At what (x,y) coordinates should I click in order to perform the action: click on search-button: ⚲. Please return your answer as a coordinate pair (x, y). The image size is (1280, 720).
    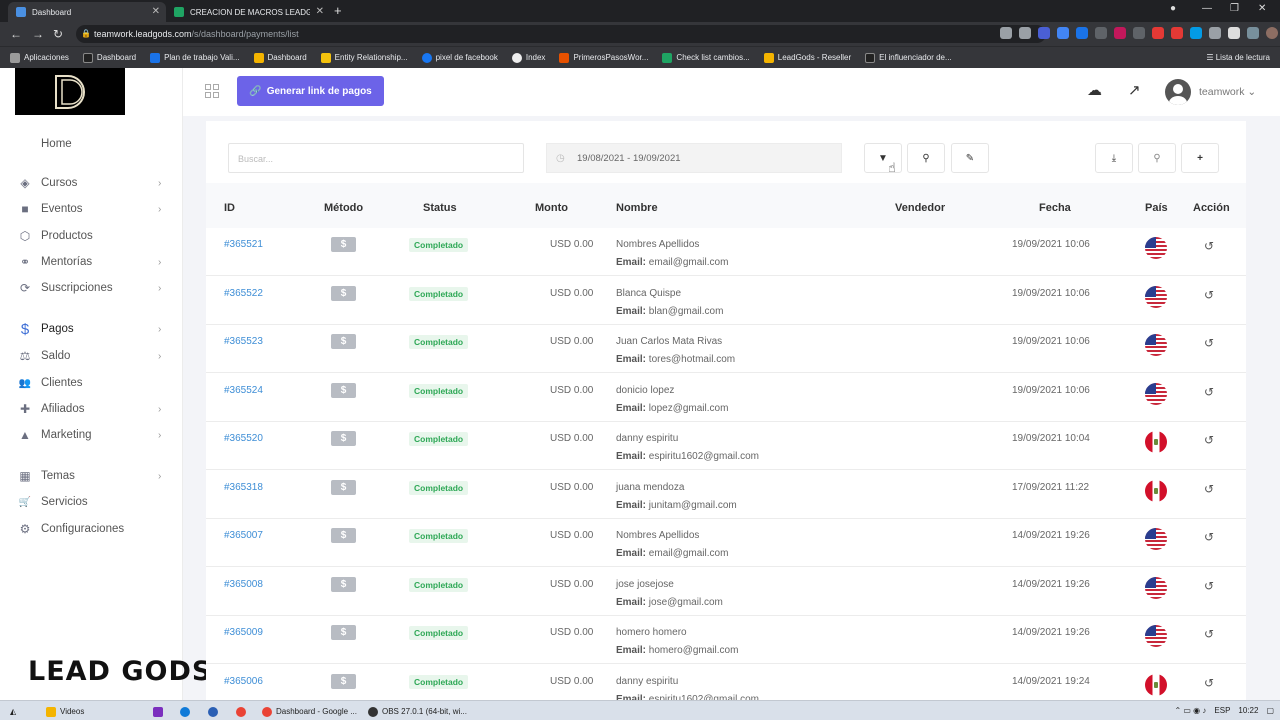
    Looking at the image, I should click on (926, 158).